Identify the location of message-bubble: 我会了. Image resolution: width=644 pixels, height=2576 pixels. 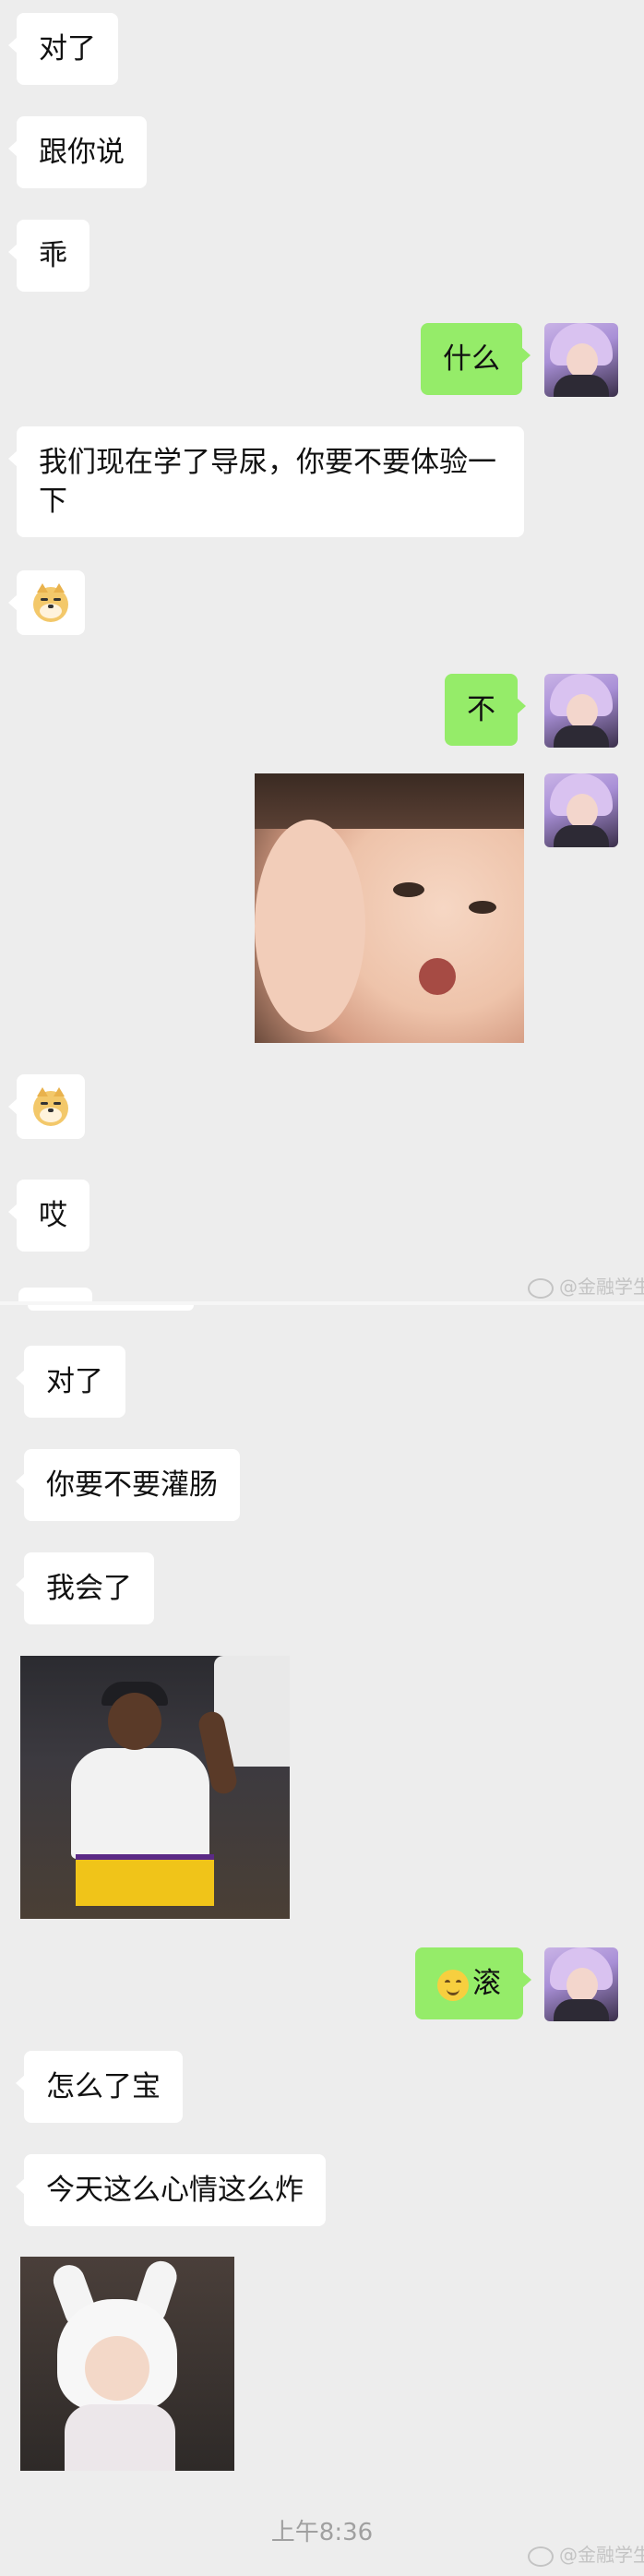
(85, 1588).